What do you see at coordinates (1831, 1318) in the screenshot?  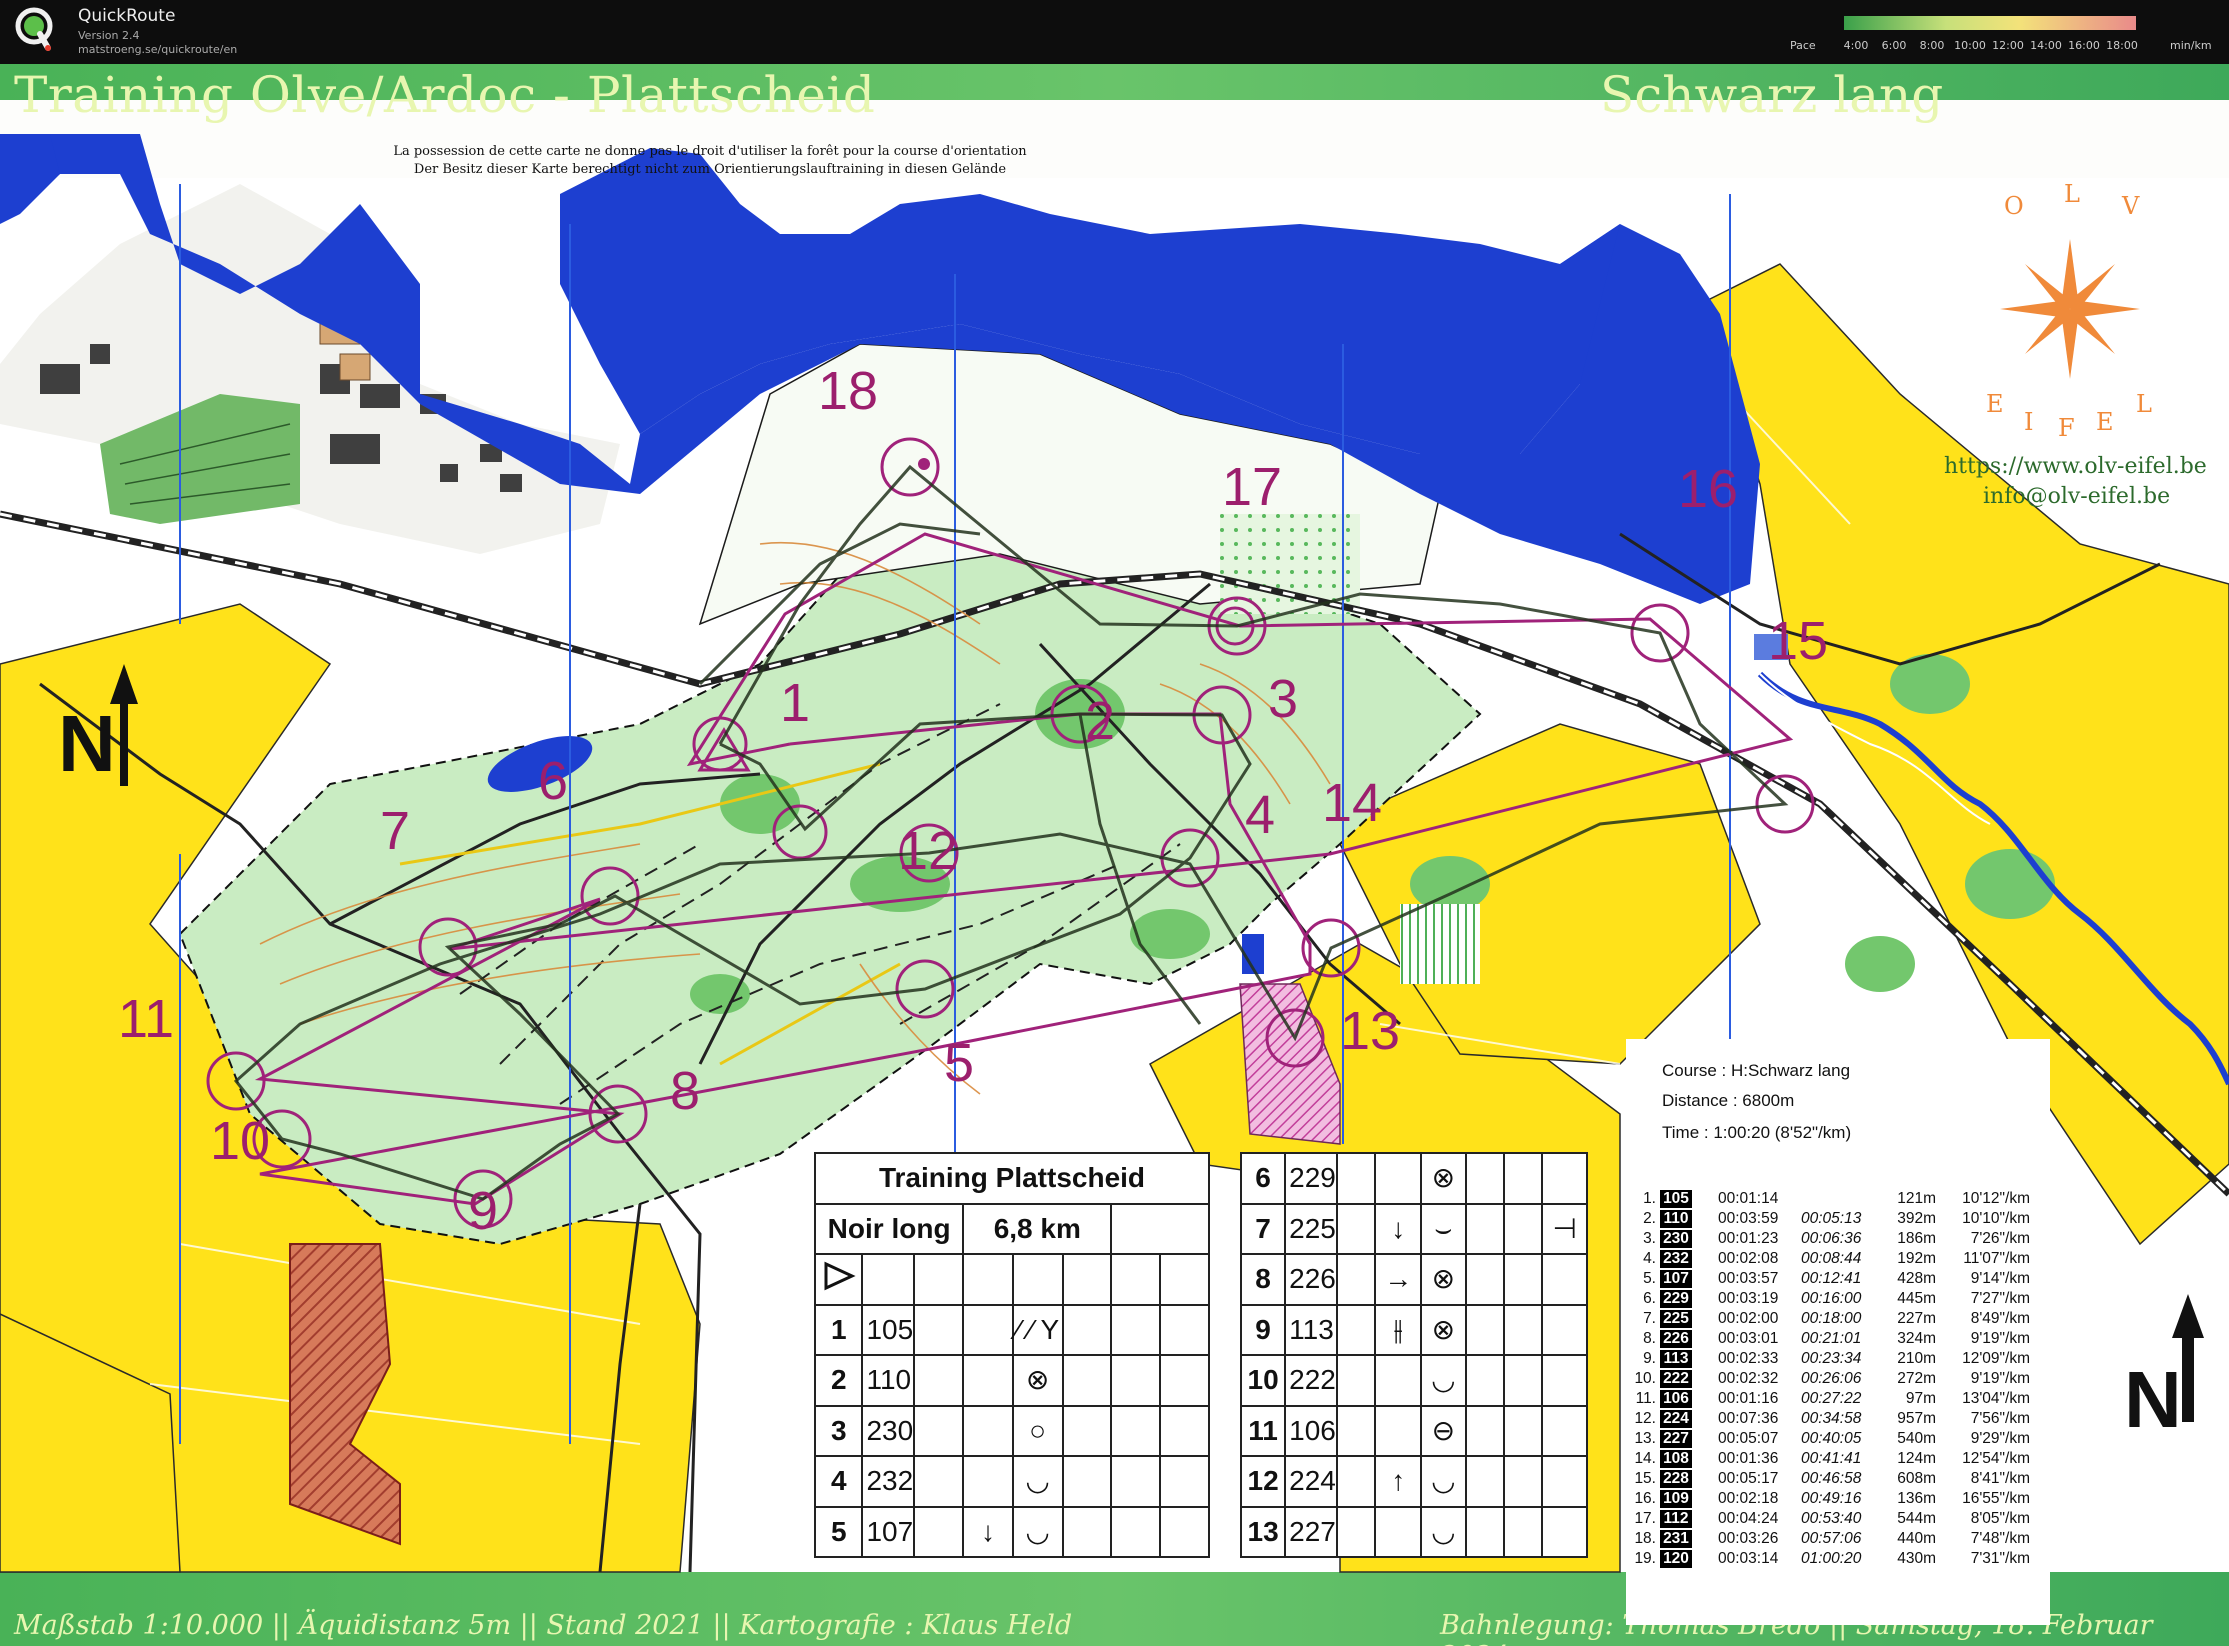 I see `lap-cum: 00:18:00` at bounding box center [1831, 1318].